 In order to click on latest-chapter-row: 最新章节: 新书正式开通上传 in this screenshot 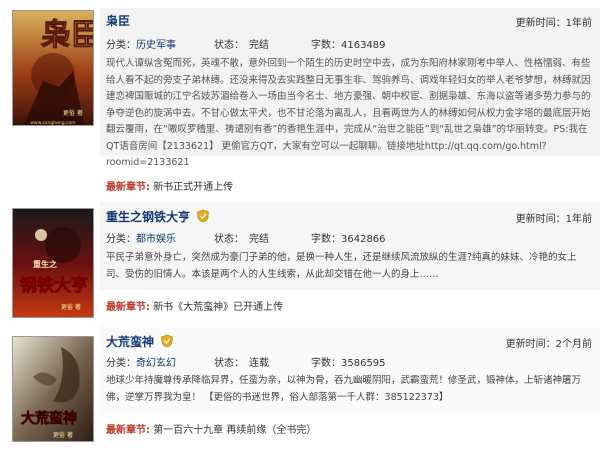, I will do `click(169, 185)`.